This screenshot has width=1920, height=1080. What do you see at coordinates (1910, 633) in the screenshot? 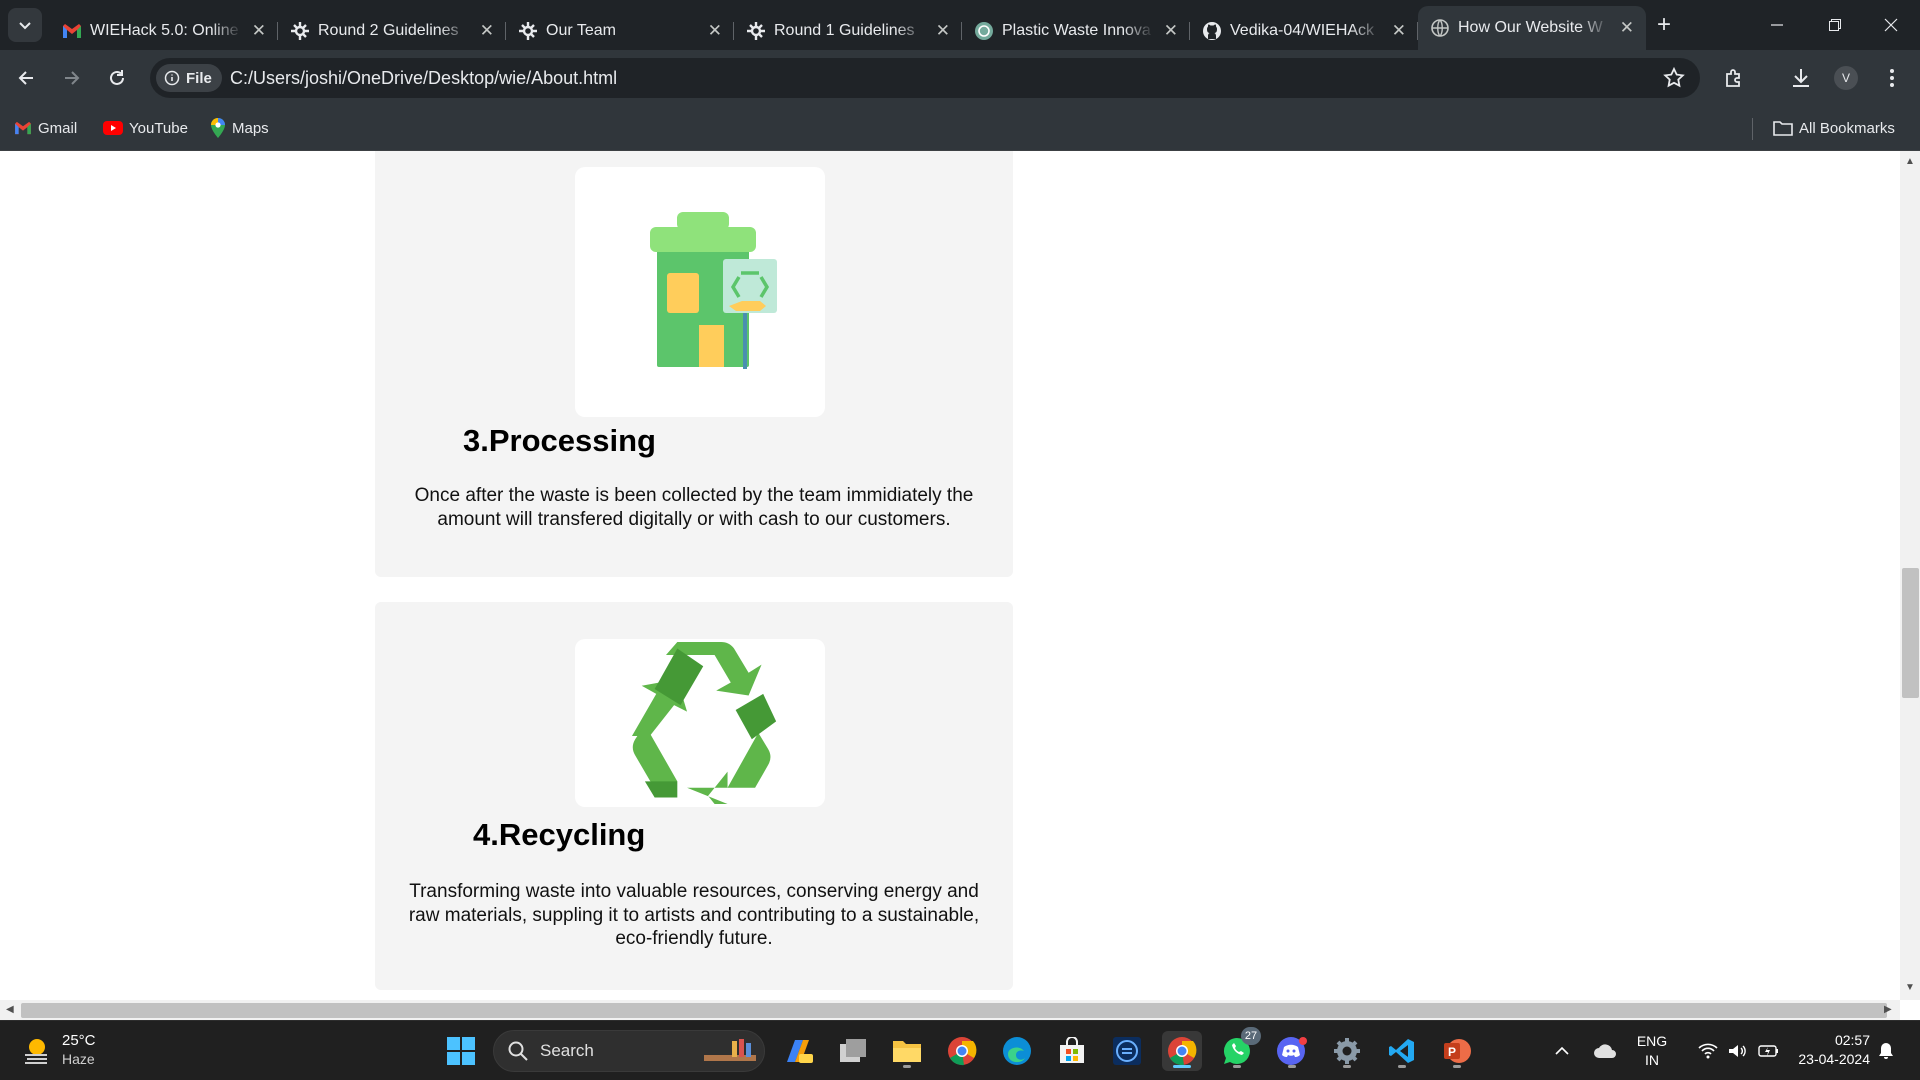
I see `vertical-scroll-thumb` at bounding box center [1910, 633].